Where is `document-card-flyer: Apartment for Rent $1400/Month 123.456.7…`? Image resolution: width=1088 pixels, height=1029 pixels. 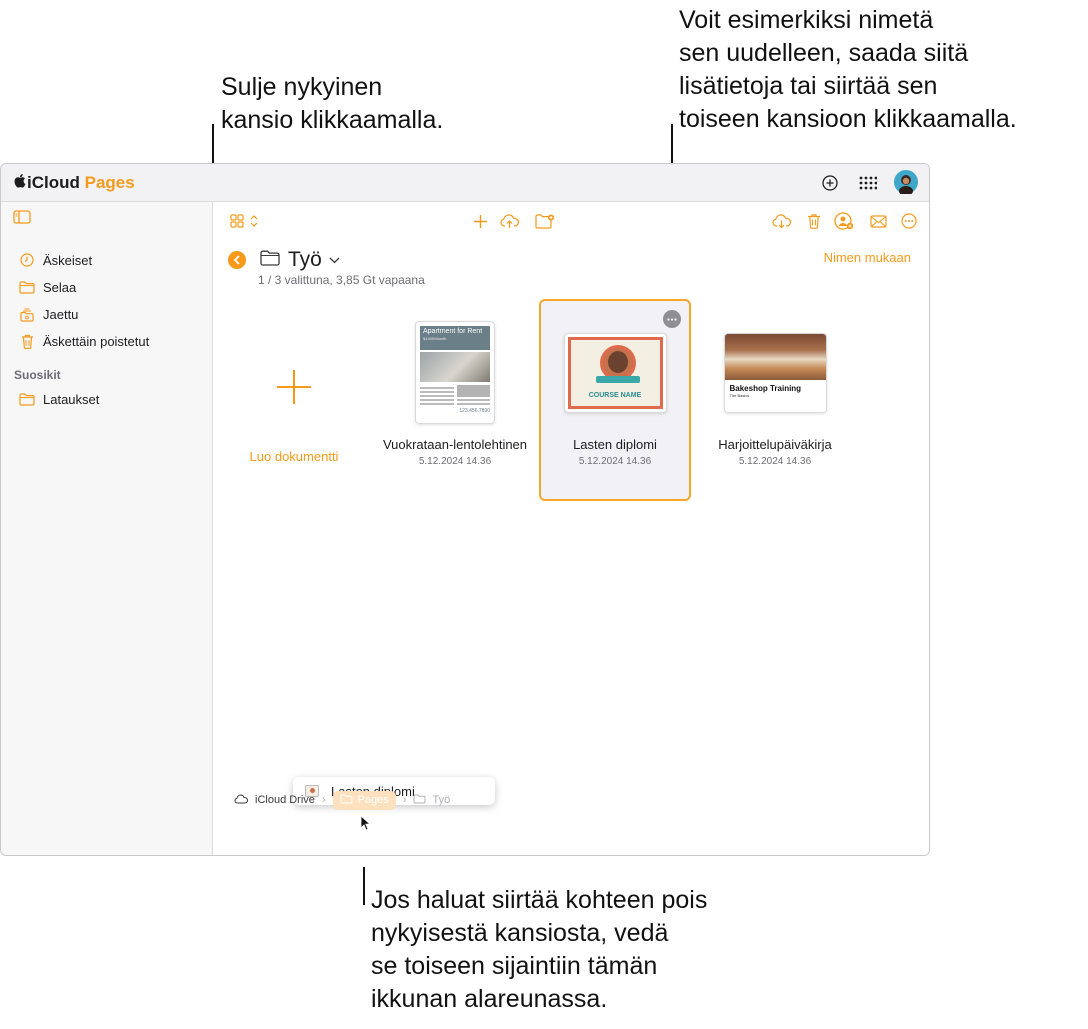
document-card-flyer: Apartment for Rent $1400/Month 123.456.7… is located at coordinates (455, 394).